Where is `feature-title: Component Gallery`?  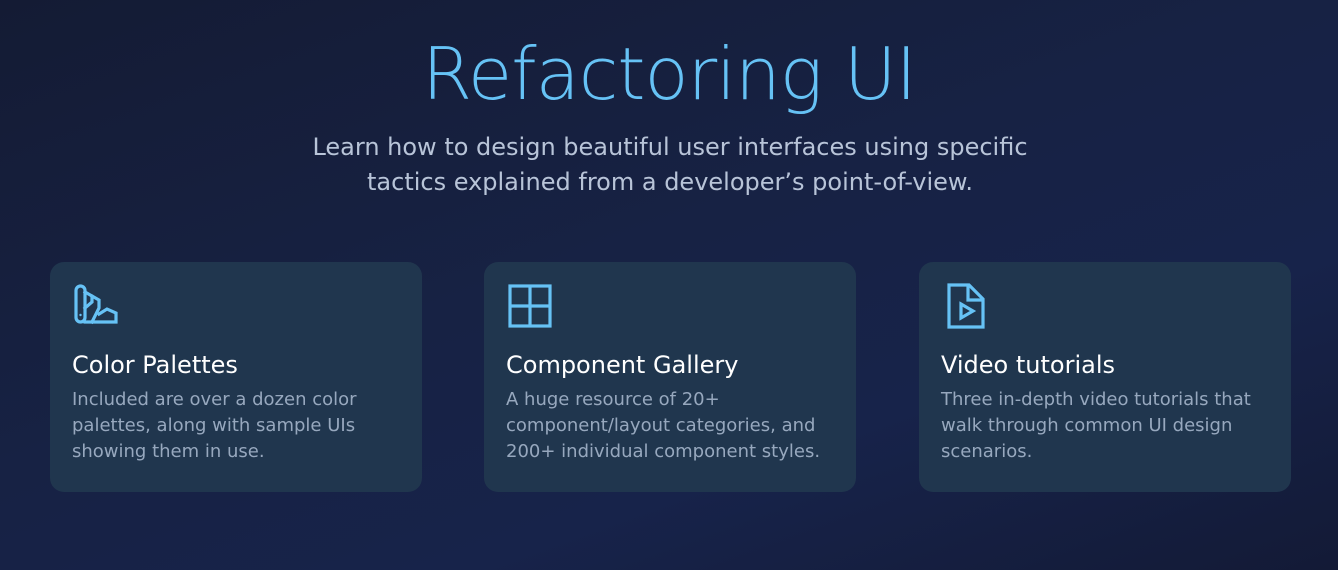 feature-title: Component Gallery is located at coordinates (622, 365).